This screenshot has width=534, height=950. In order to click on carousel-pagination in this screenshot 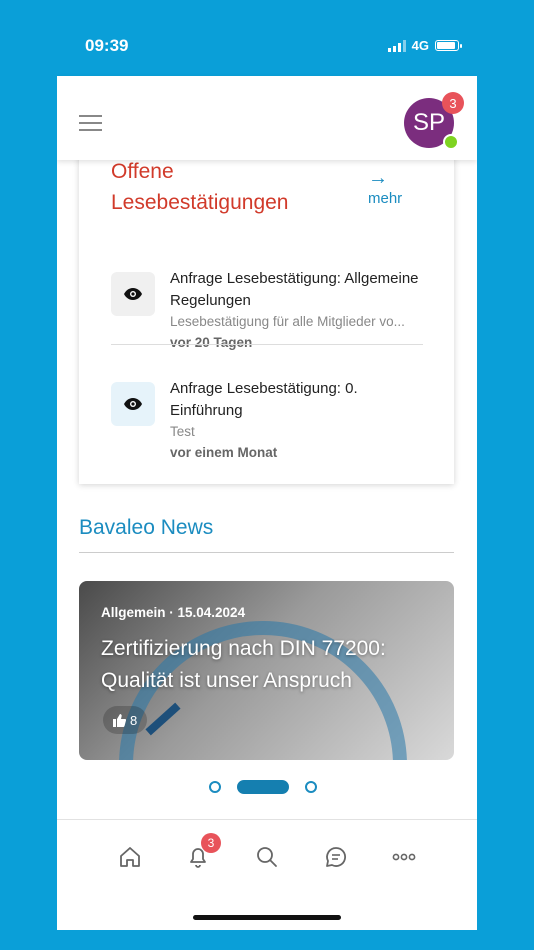, I will do `click(263, 787)`.